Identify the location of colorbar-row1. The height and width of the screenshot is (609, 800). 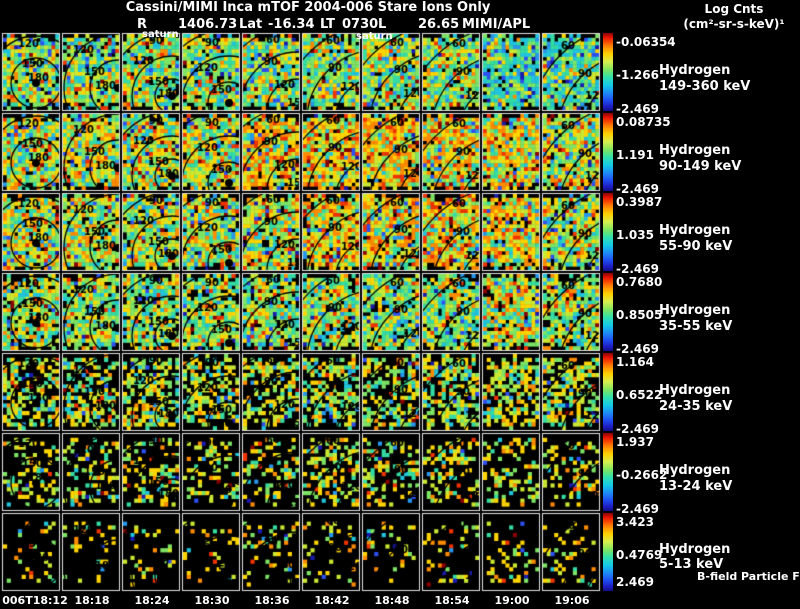
(608, 72).